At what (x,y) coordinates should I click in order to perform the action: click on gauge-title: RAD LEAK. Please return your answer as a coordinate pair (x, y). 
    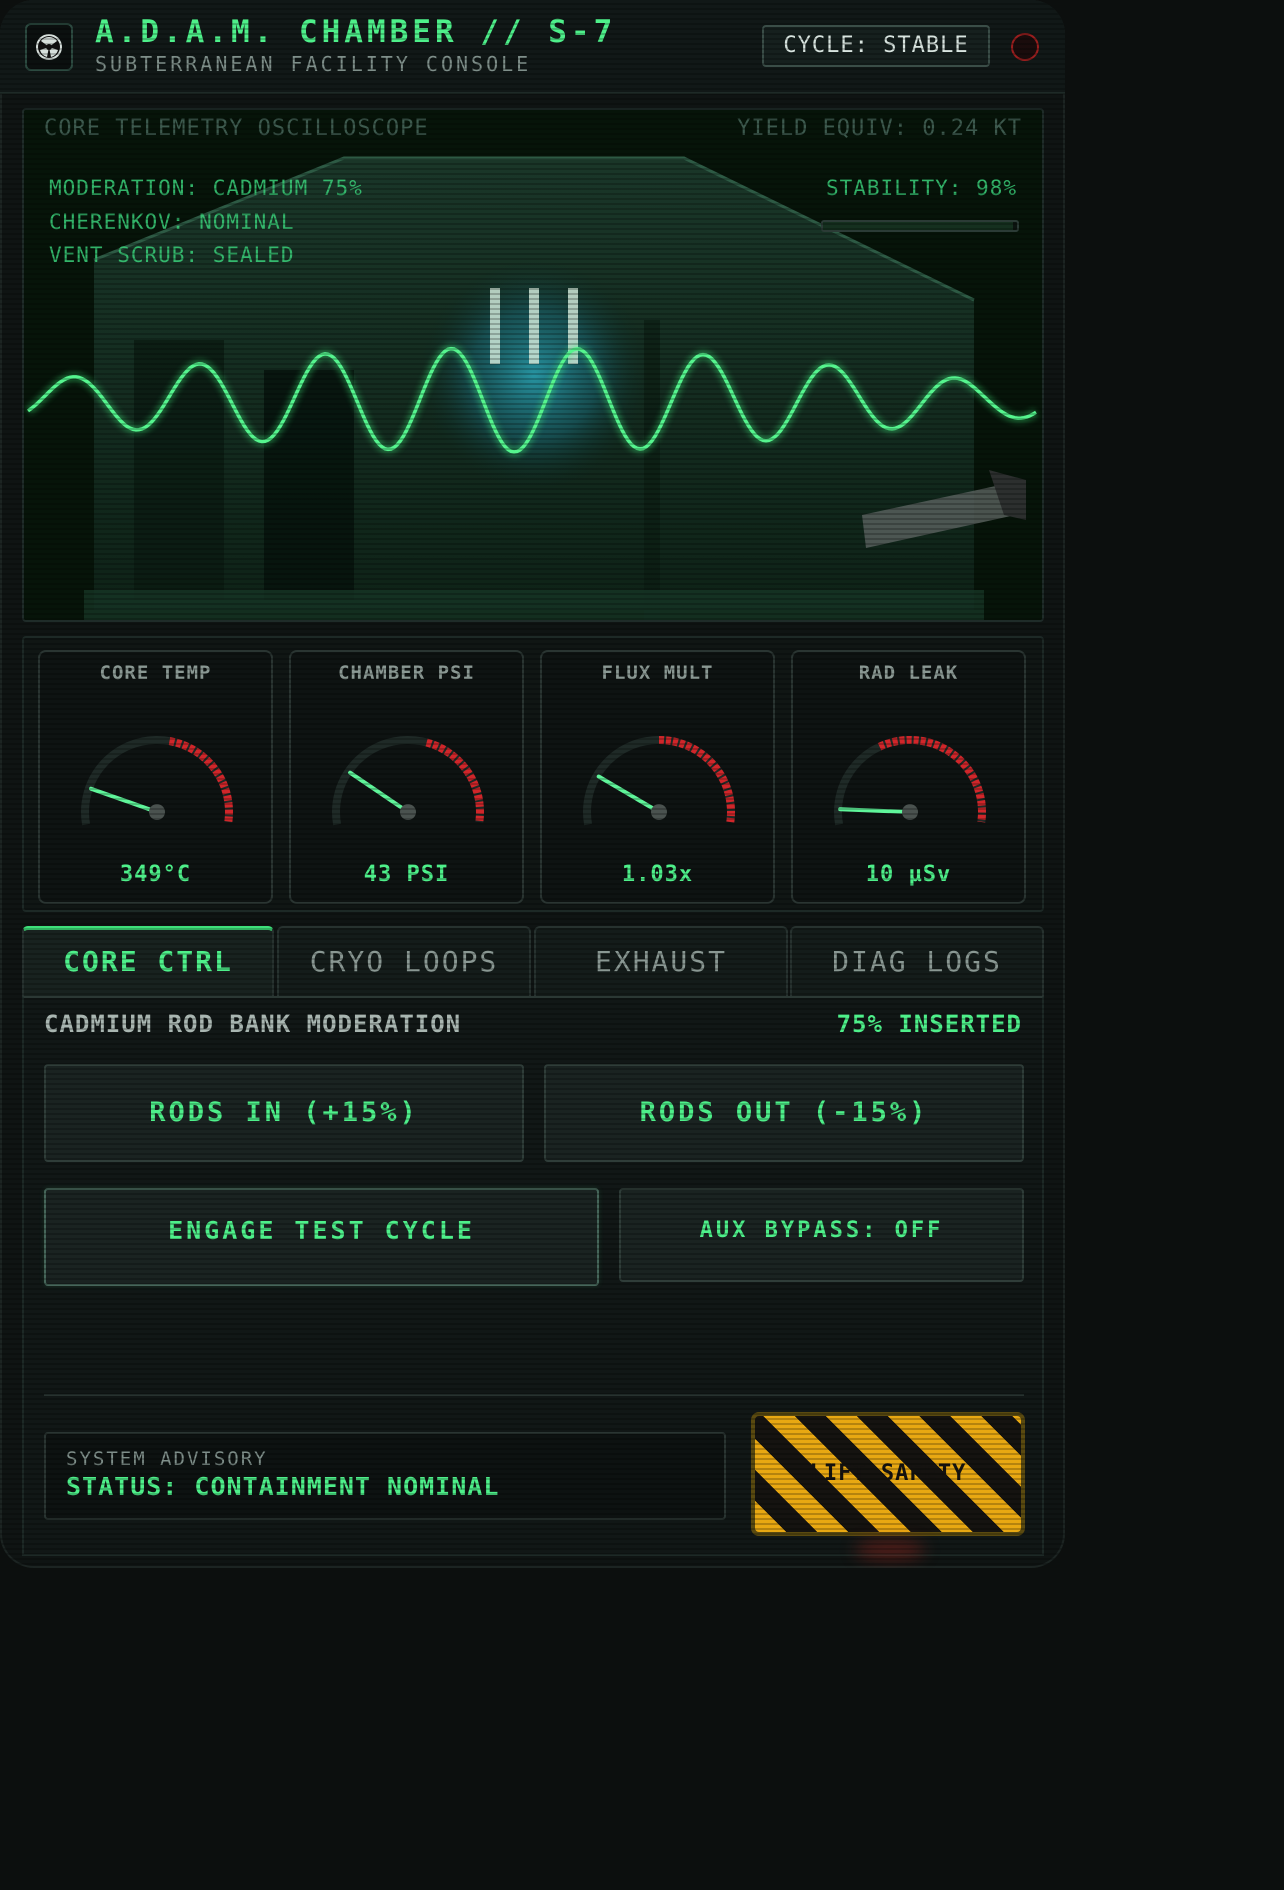
    Looking at the image, I should click on (908, 673).